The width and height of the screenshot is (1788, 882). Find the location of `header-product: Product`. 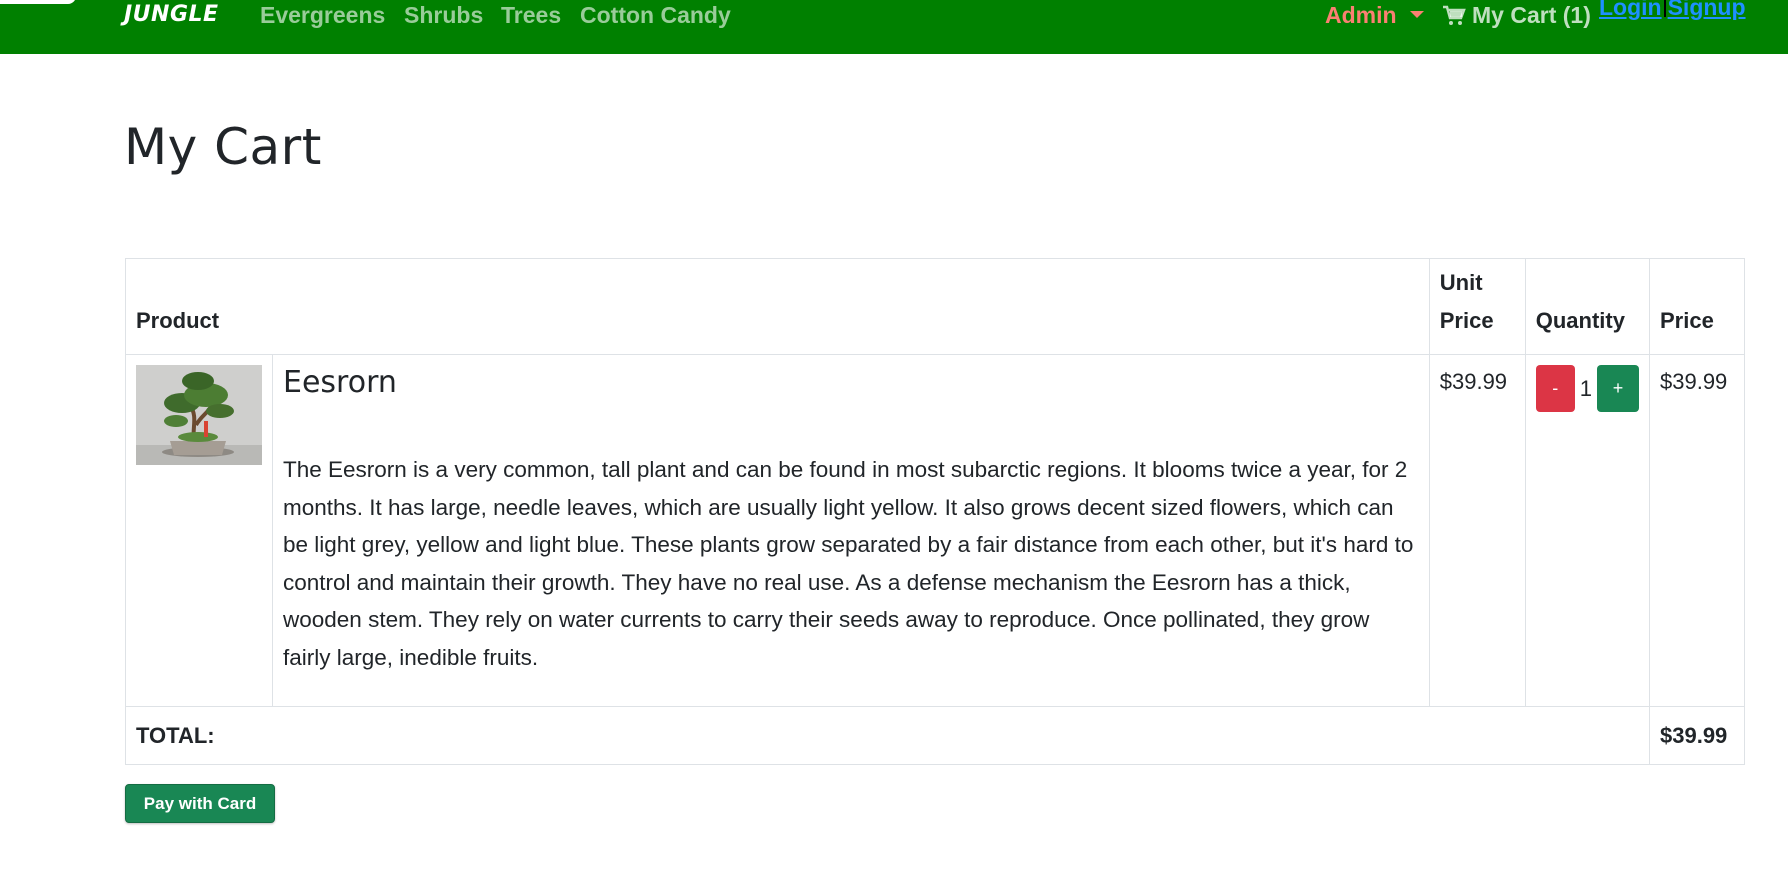

header-product: Product is located at coordinates (777, 306).